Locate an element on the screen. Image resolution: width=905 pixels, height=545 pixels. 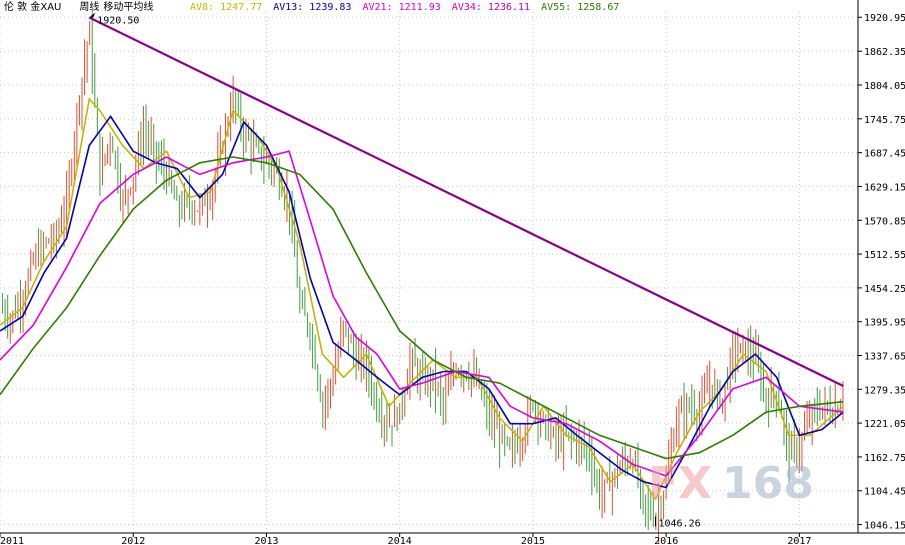
x-axis: 2011 2012 2013 2014 2015 2016 2017 is located at coordinates (405, 539).